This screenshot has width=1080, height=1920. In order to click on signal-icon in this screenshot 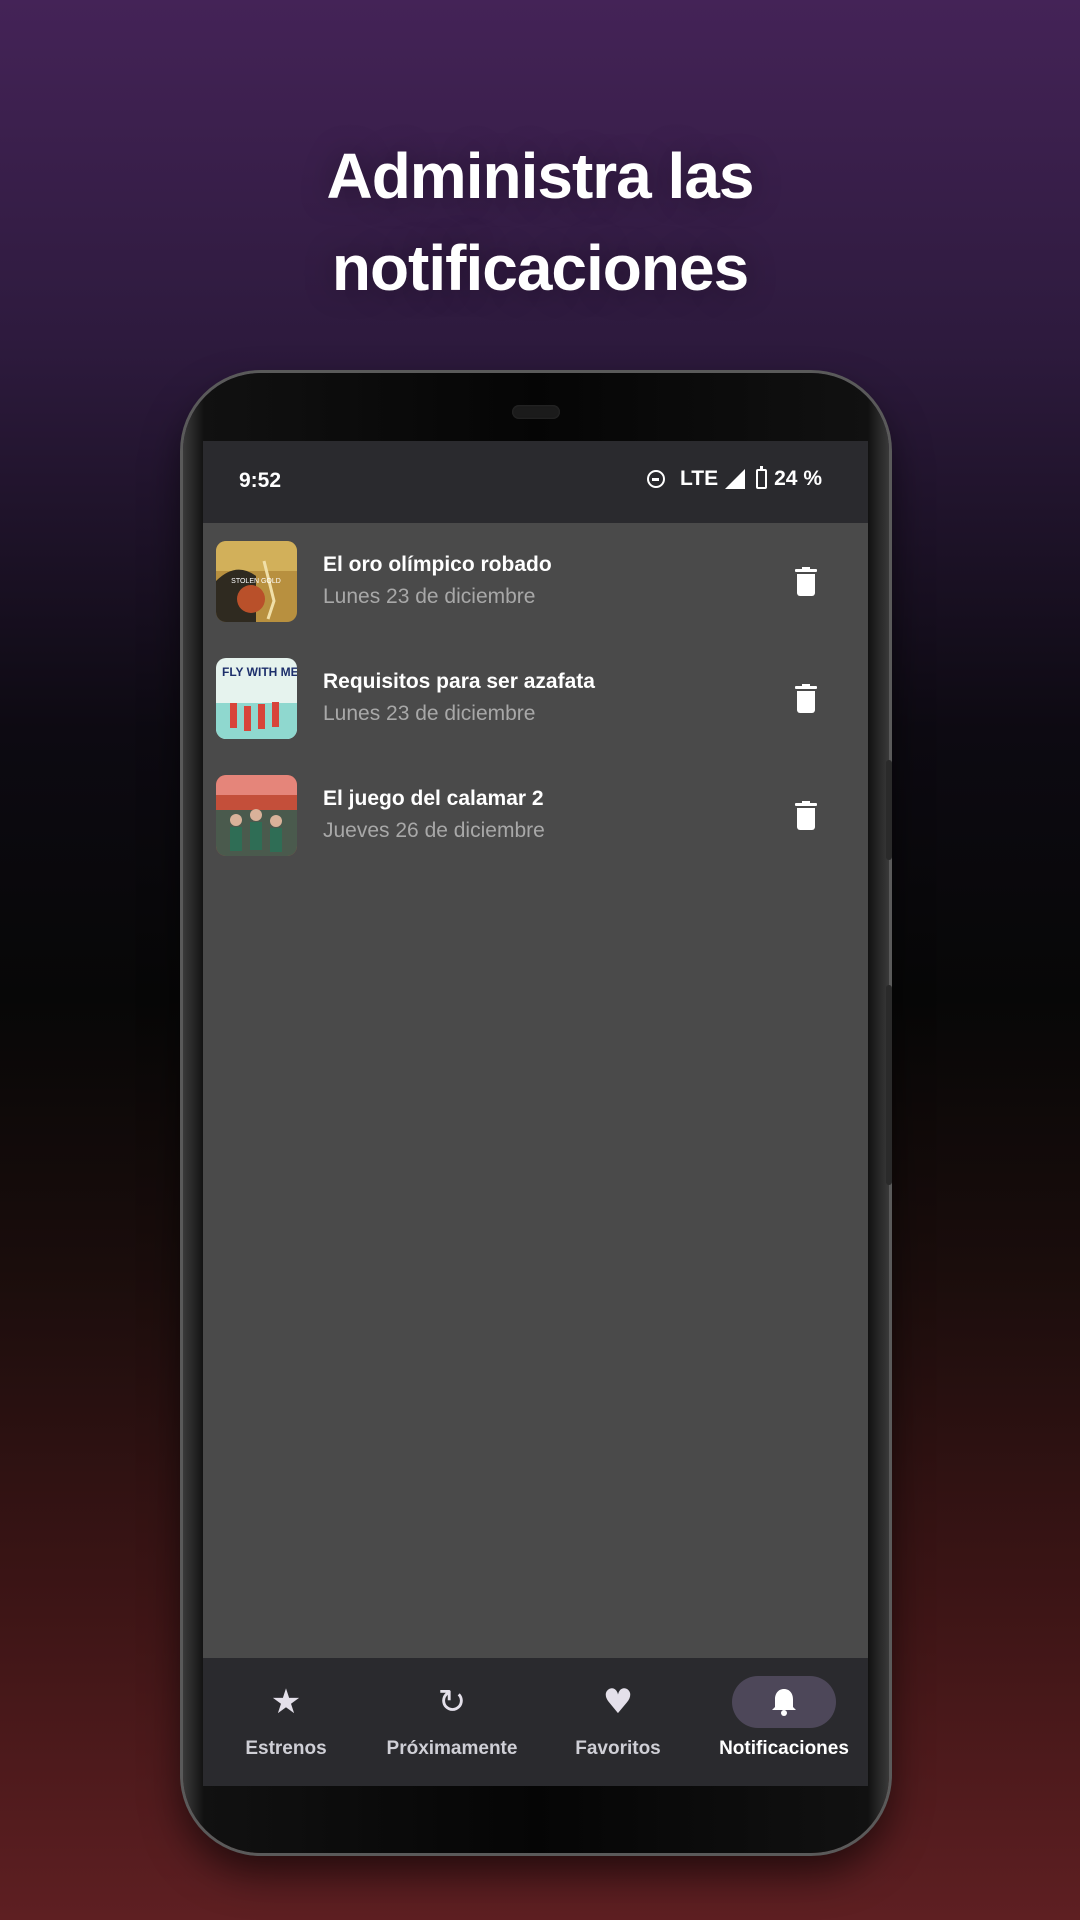, I will do `click(735, 479)`.